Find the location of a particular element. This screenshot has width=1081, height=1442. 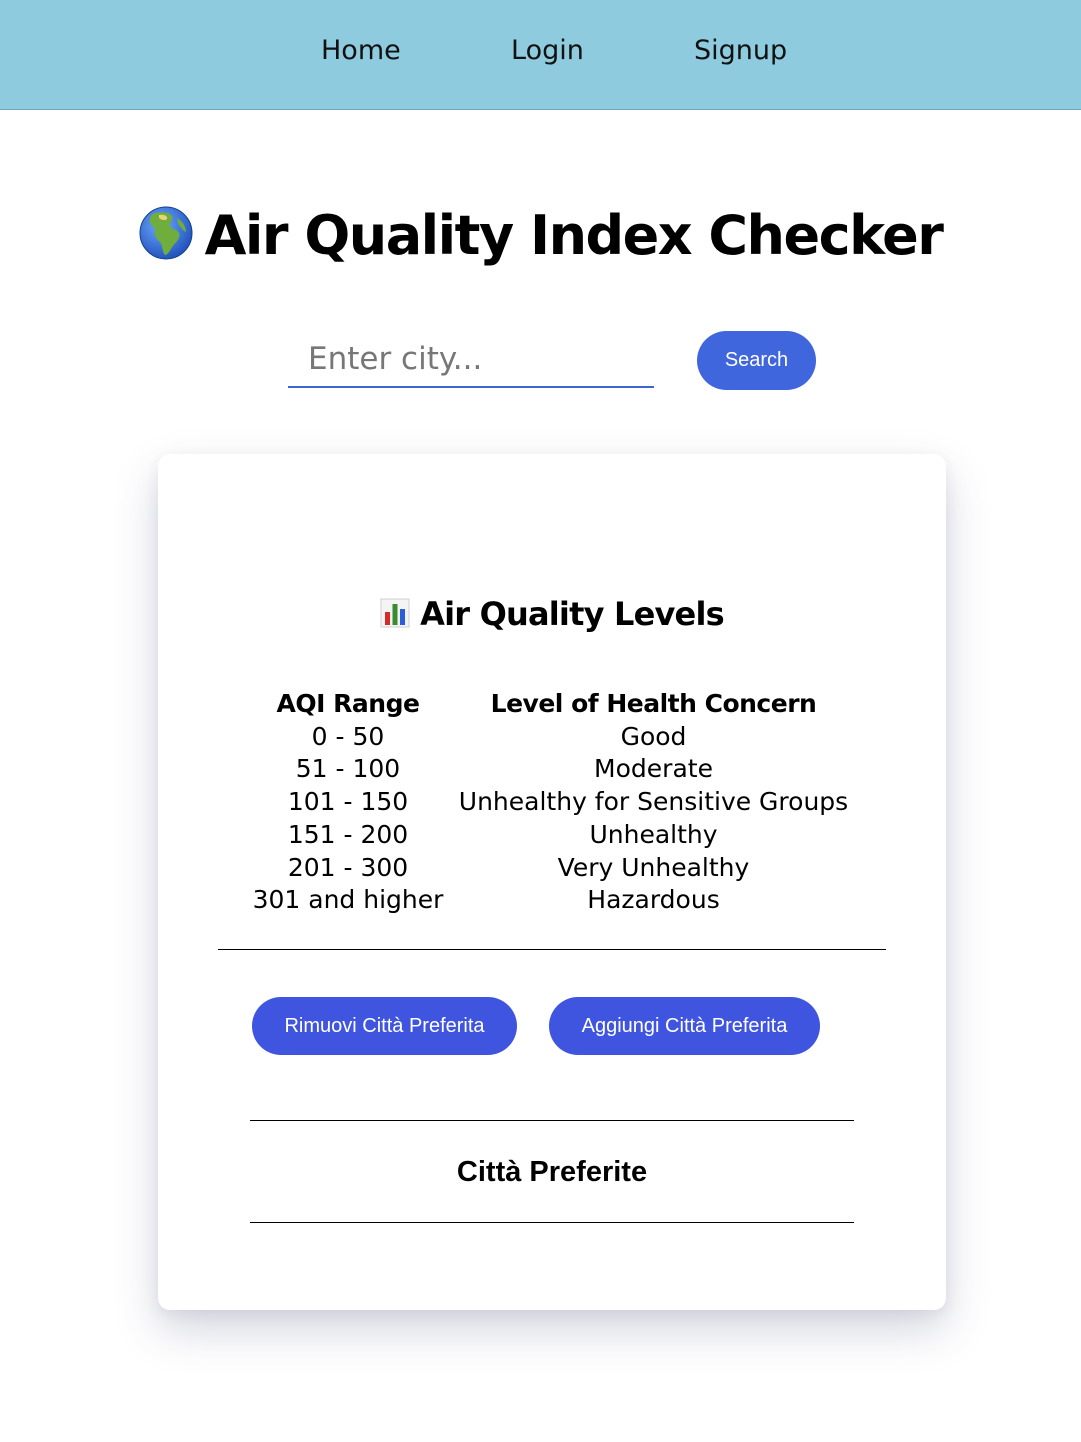

bar-chart-icon is located at coordinates (395, 613).